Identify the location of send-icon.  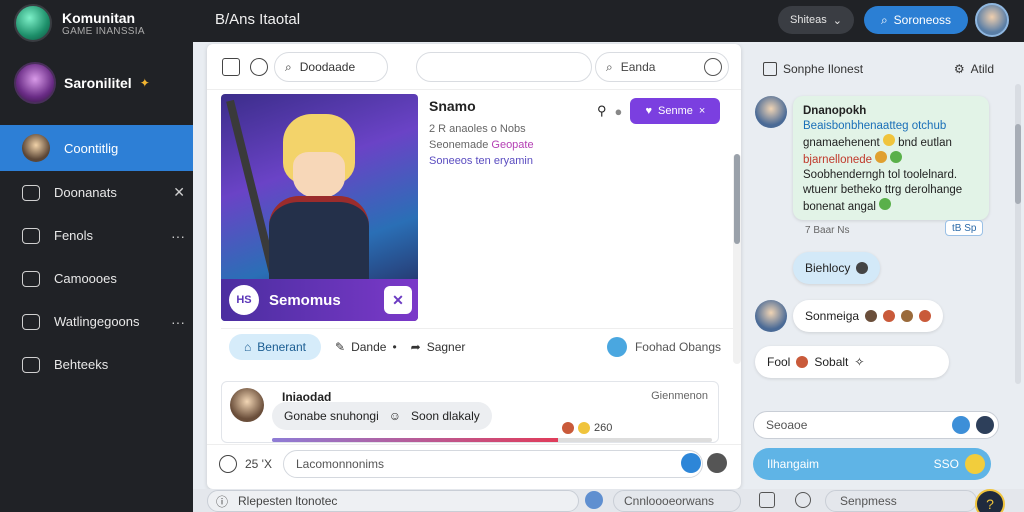
(691, 463).